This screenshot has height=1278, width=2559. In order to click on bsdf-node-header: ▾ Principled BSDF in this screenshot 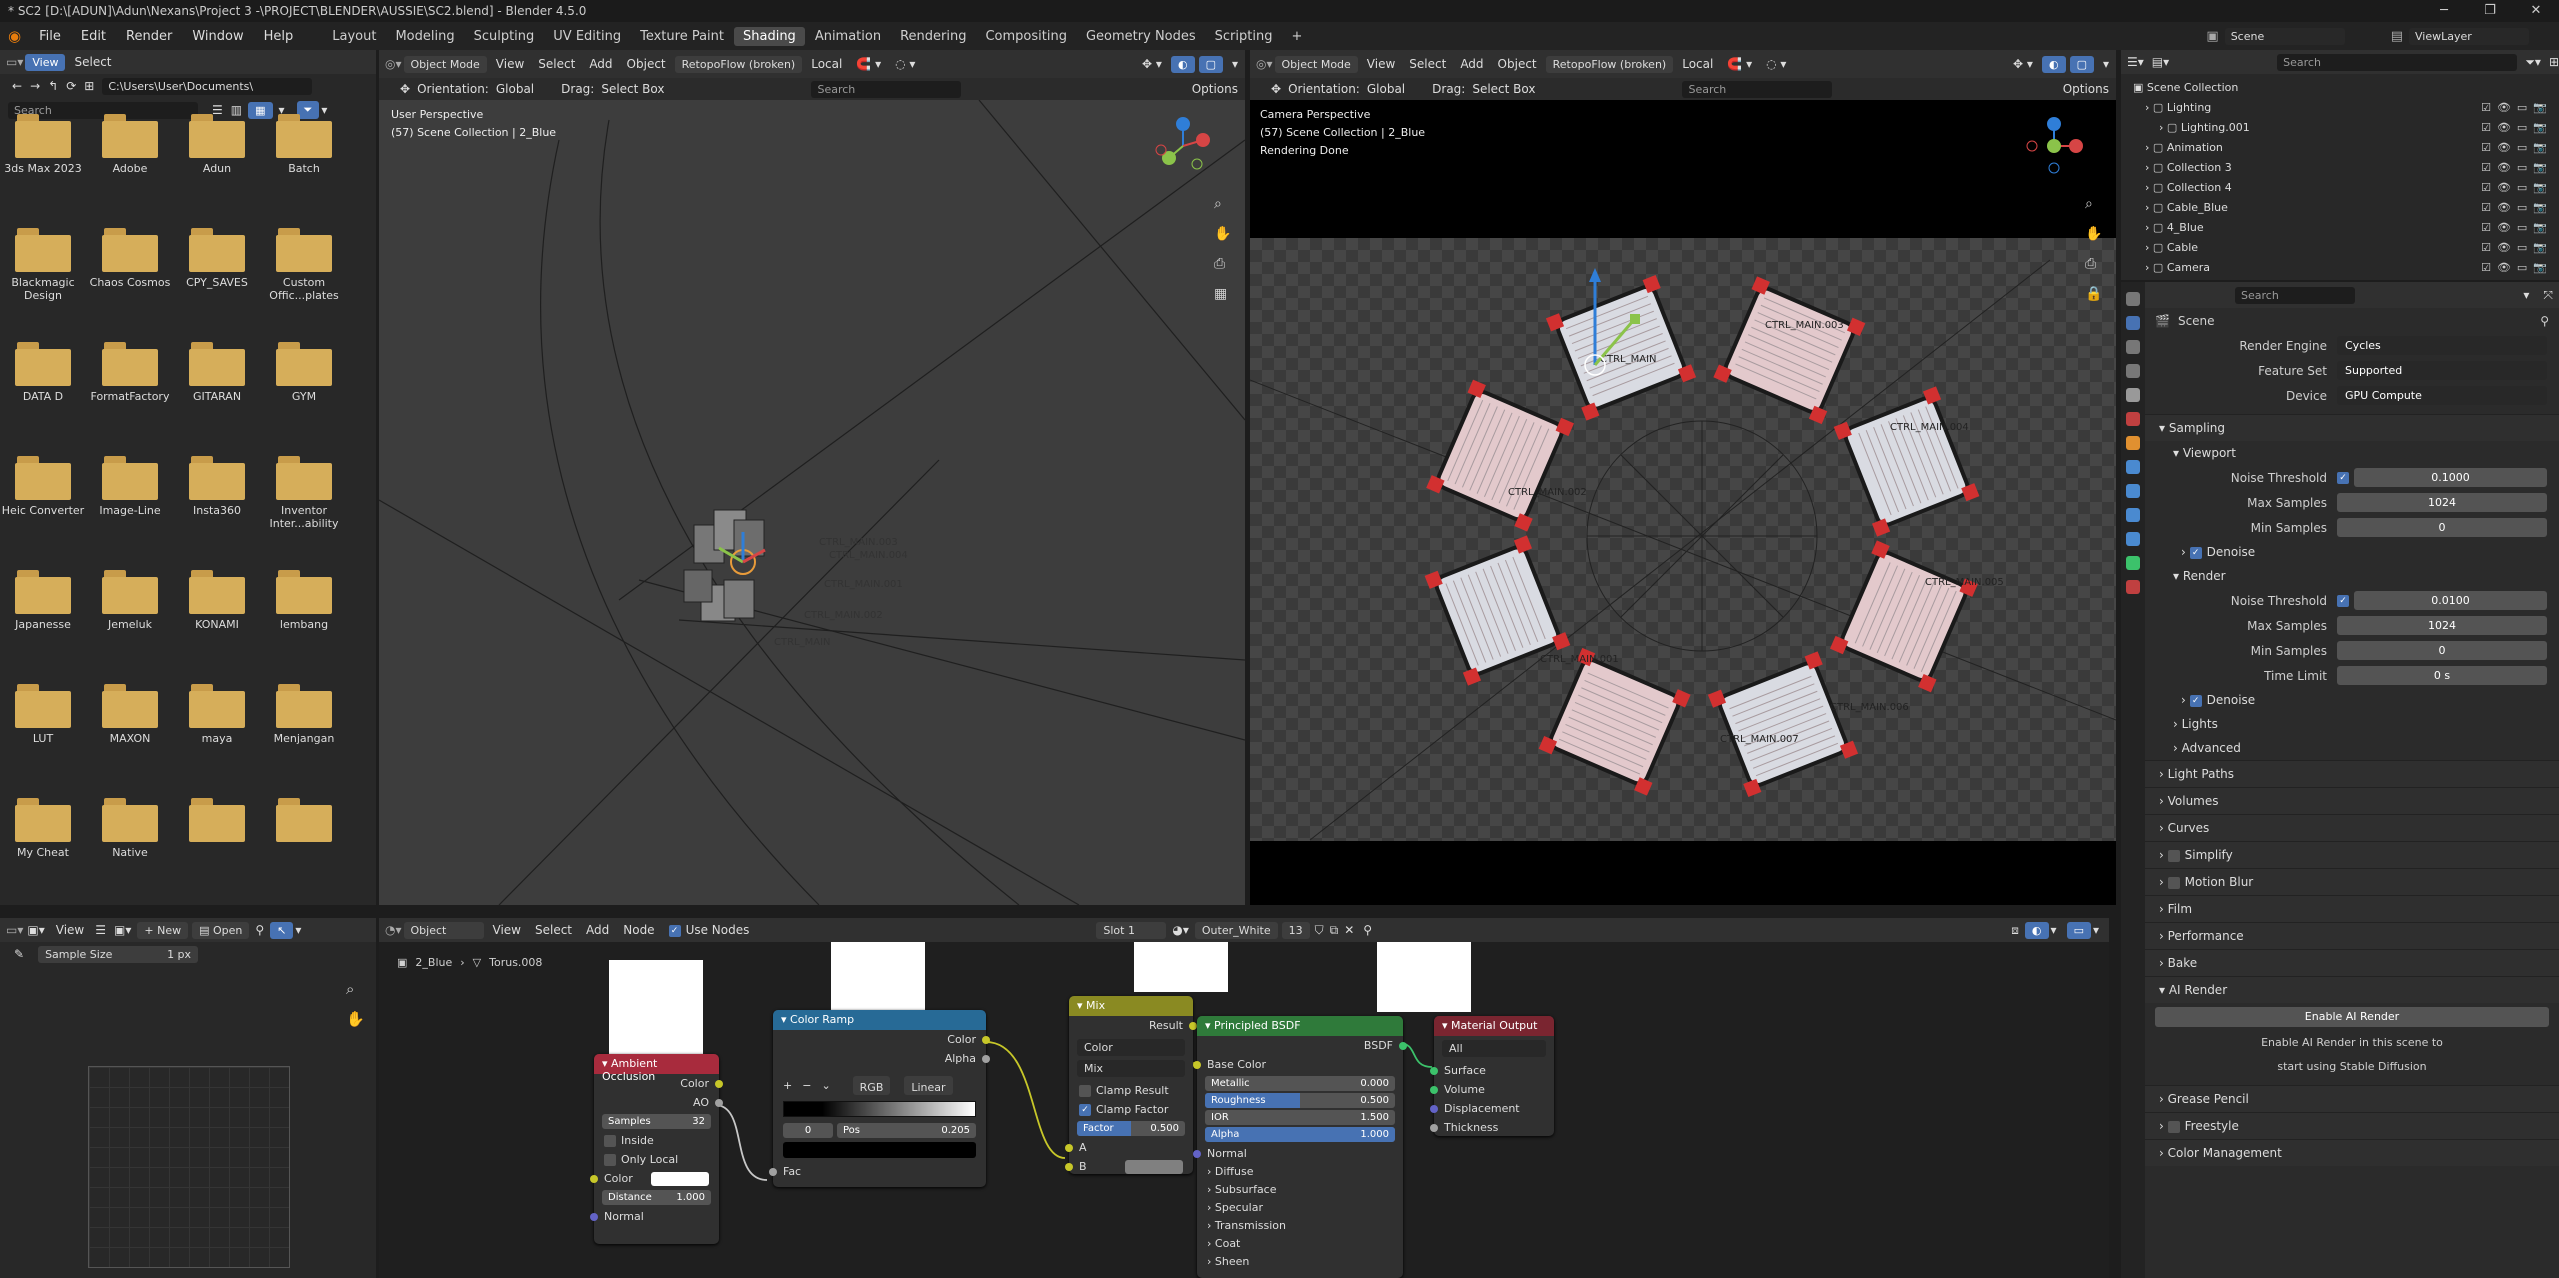, I will do `click(1300, 1026)`.